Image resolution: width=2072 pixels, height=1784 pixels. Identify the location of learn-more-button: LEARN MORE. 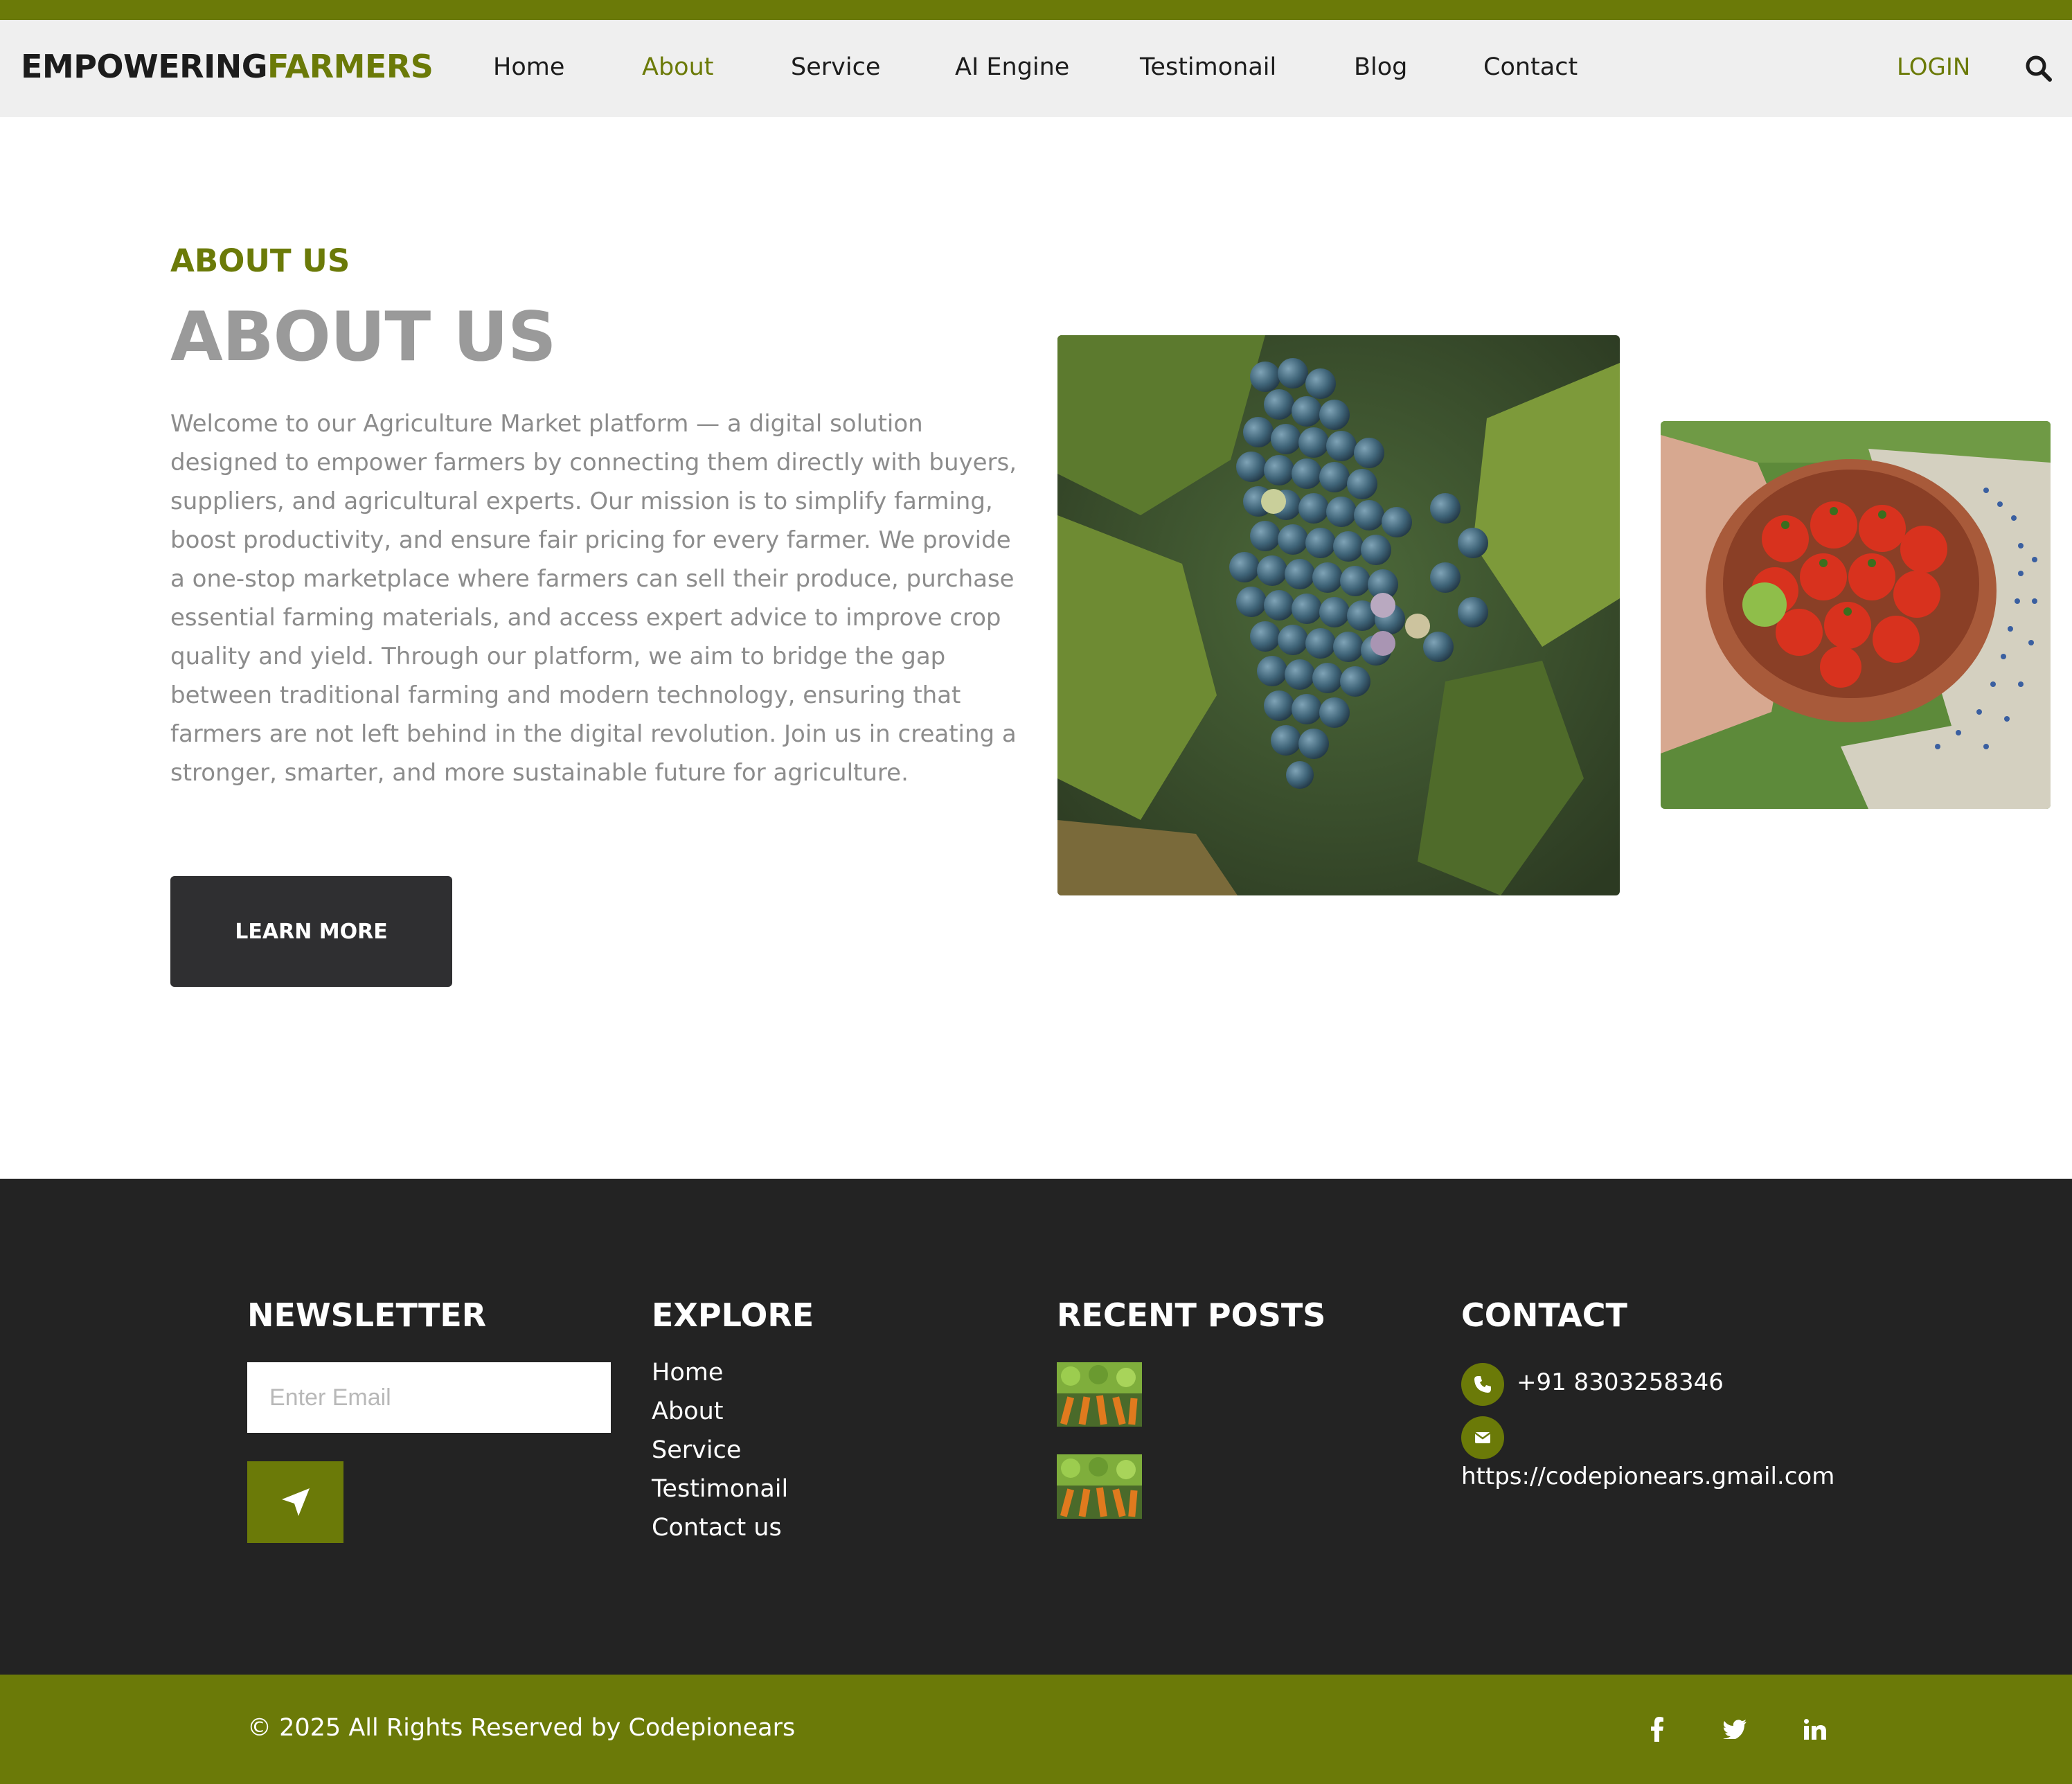
(311, 931).